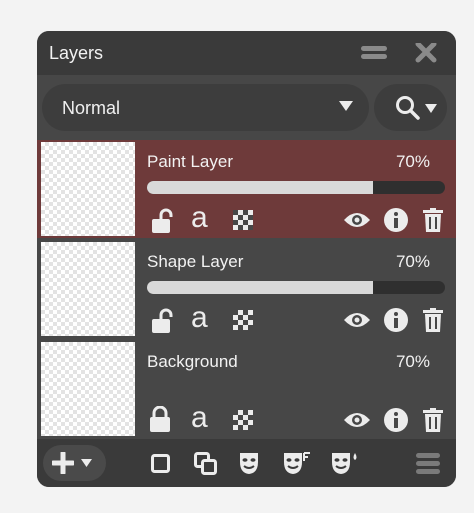 The width and height of the screenshot is (474, 513). Describe the element at coordinates (345, 463) in the screenshot. I see `mask-adjust-icon` at that location.